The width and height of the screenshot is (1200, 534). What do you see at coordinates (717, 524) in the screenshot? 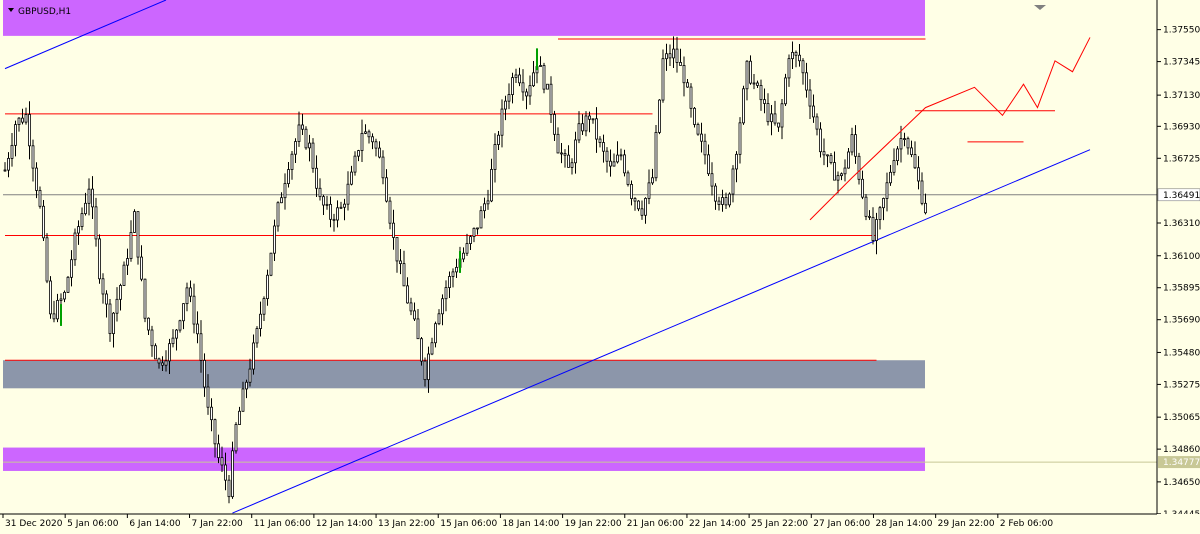
I see `time-tick-label: 22 Jan 14:00` at bounding box center [717, 524].